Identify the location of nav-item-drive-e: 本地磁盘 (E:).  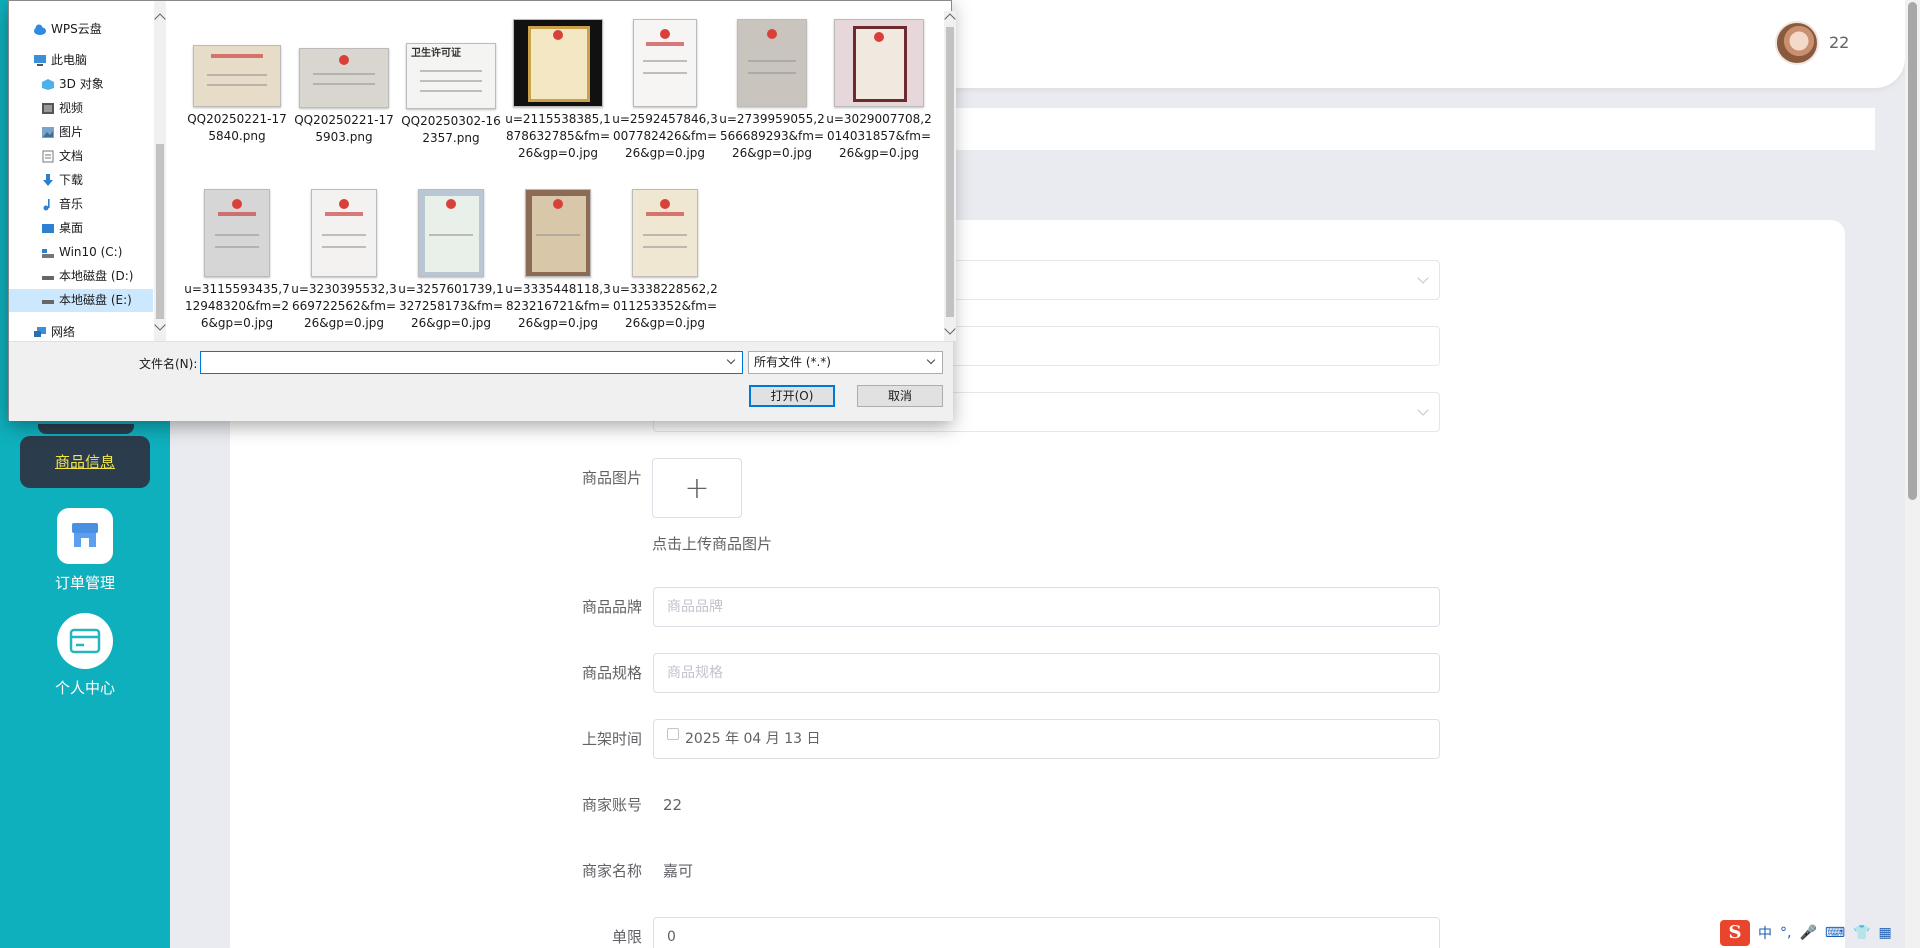
(81, 300).